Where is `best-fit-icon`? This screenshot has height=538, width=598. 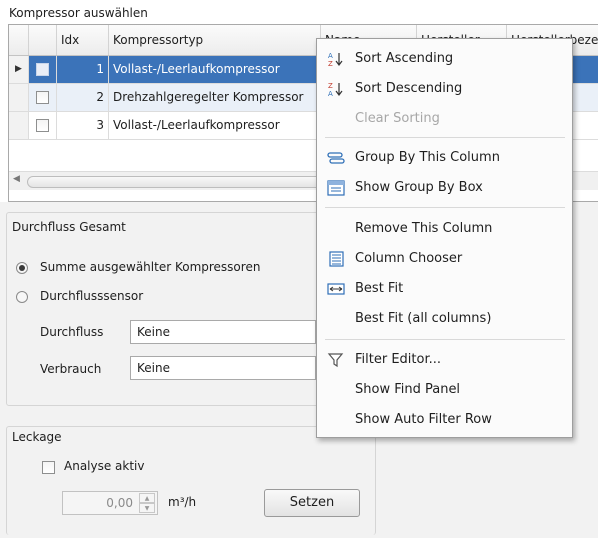
best-fit-icon is located at coordinates (336, 289).